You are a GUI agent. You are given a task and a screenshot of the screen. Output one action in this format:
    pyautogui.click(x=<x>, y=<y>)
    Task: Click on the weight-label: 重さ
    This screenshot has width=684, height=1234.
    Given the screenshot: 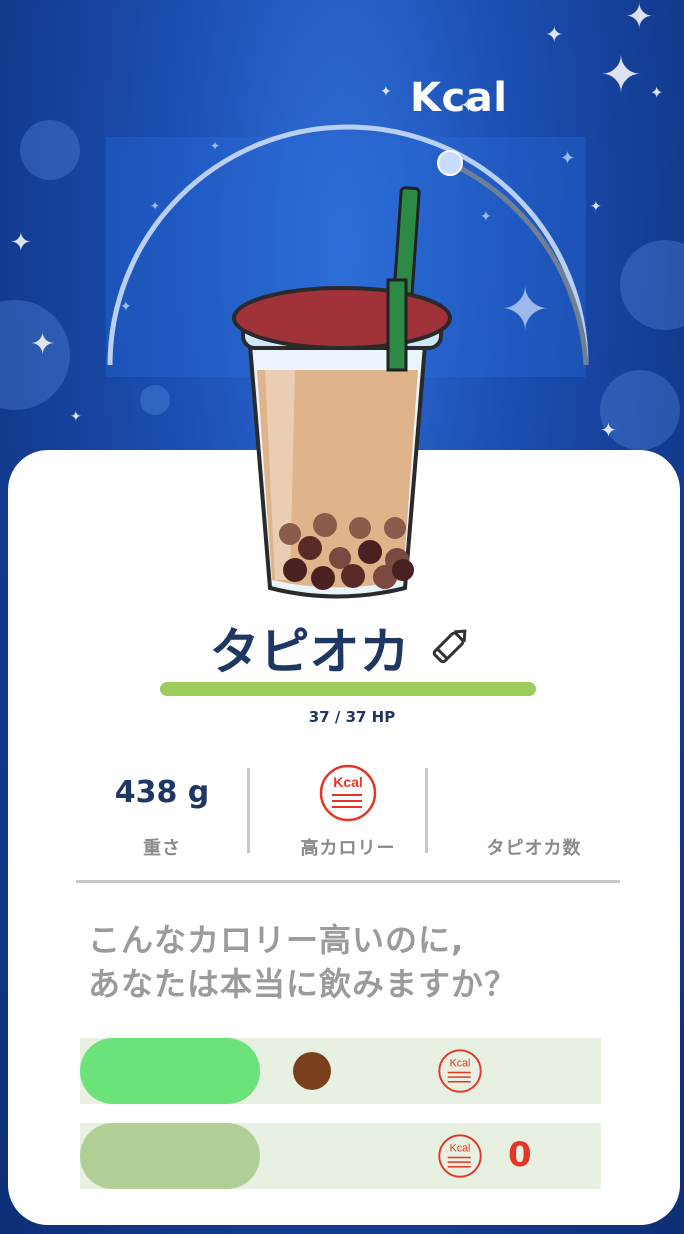 What is the action you would take?
    pyautogui.click(x=162, y=848)
    